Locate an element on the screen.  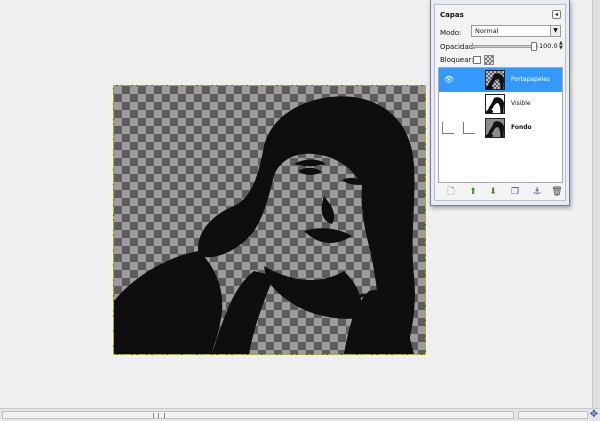
lock-pixels-checkbox is located at coordinates (477, 60).